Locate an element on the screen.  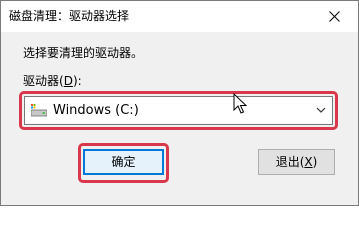
drive-icon is located at coordinates (39, 110).